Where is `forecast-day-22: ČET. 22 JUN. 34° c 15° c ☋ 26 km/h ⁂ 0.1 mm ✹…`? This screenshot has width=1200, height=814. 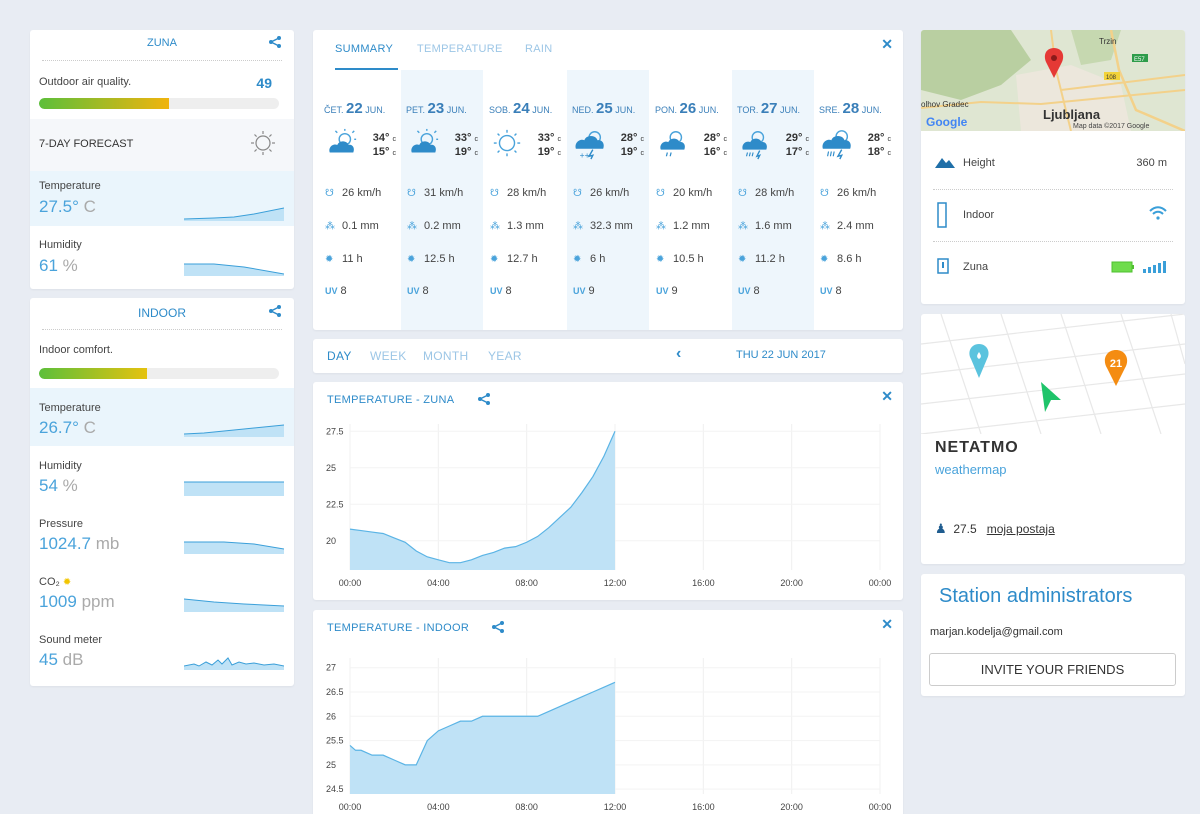
forecast-day-22: ČET. 22 JUN. 34° c 15° c ☋ 26 km/h ⁂ 0.1 mm ✹… is located at coordinates (360, 200).